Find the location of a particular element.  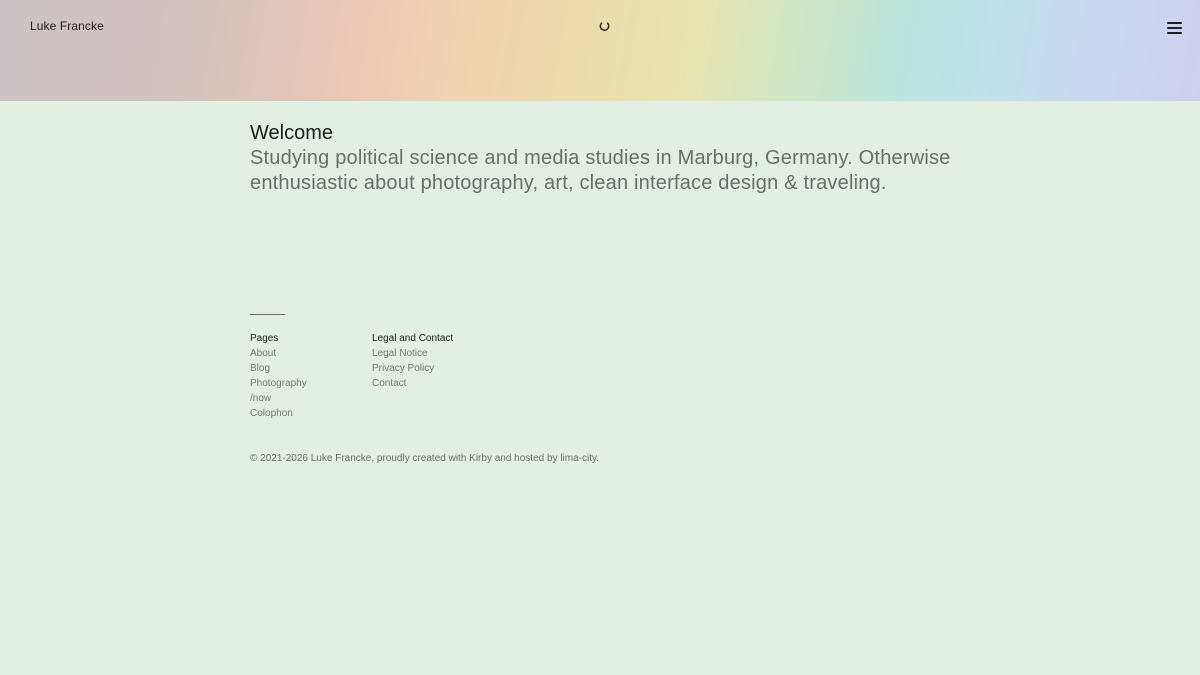

footer-legal-heading: Legal and Contact is located at coordinates (413, 338).